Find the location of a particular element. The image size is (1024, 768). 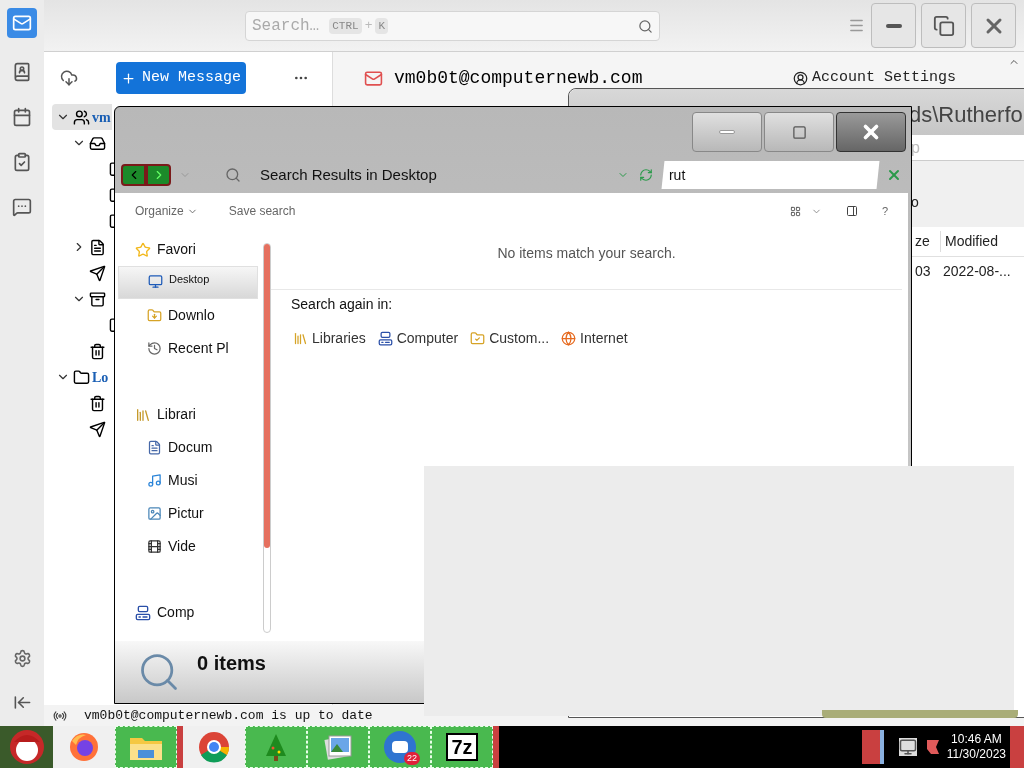

document-icon is located at coordinates (154, 447).